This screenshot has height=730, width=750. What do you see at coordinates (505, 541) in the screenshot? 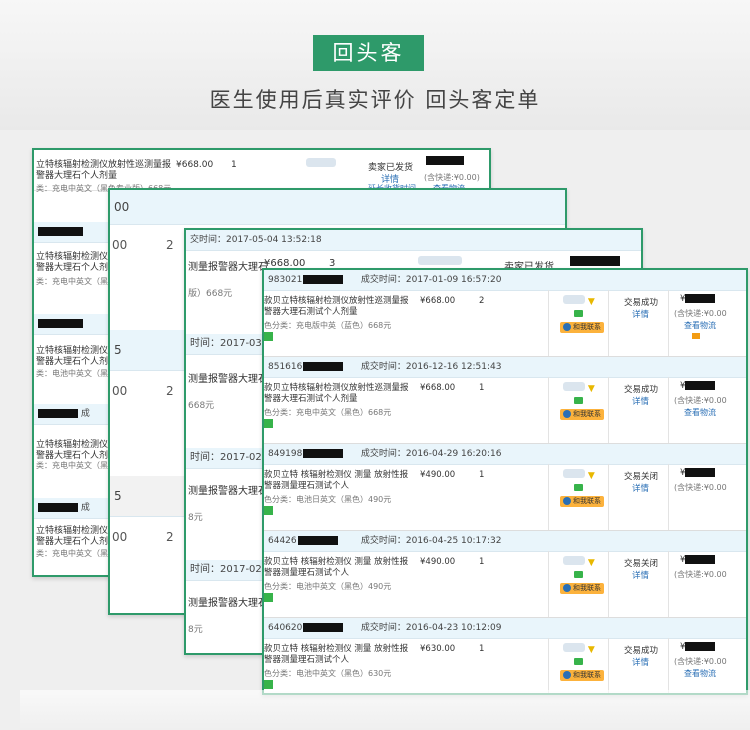
I see `order-header: 64426 成交时间：2016-04-25 10:17:32` at bounding box center [505, 541].